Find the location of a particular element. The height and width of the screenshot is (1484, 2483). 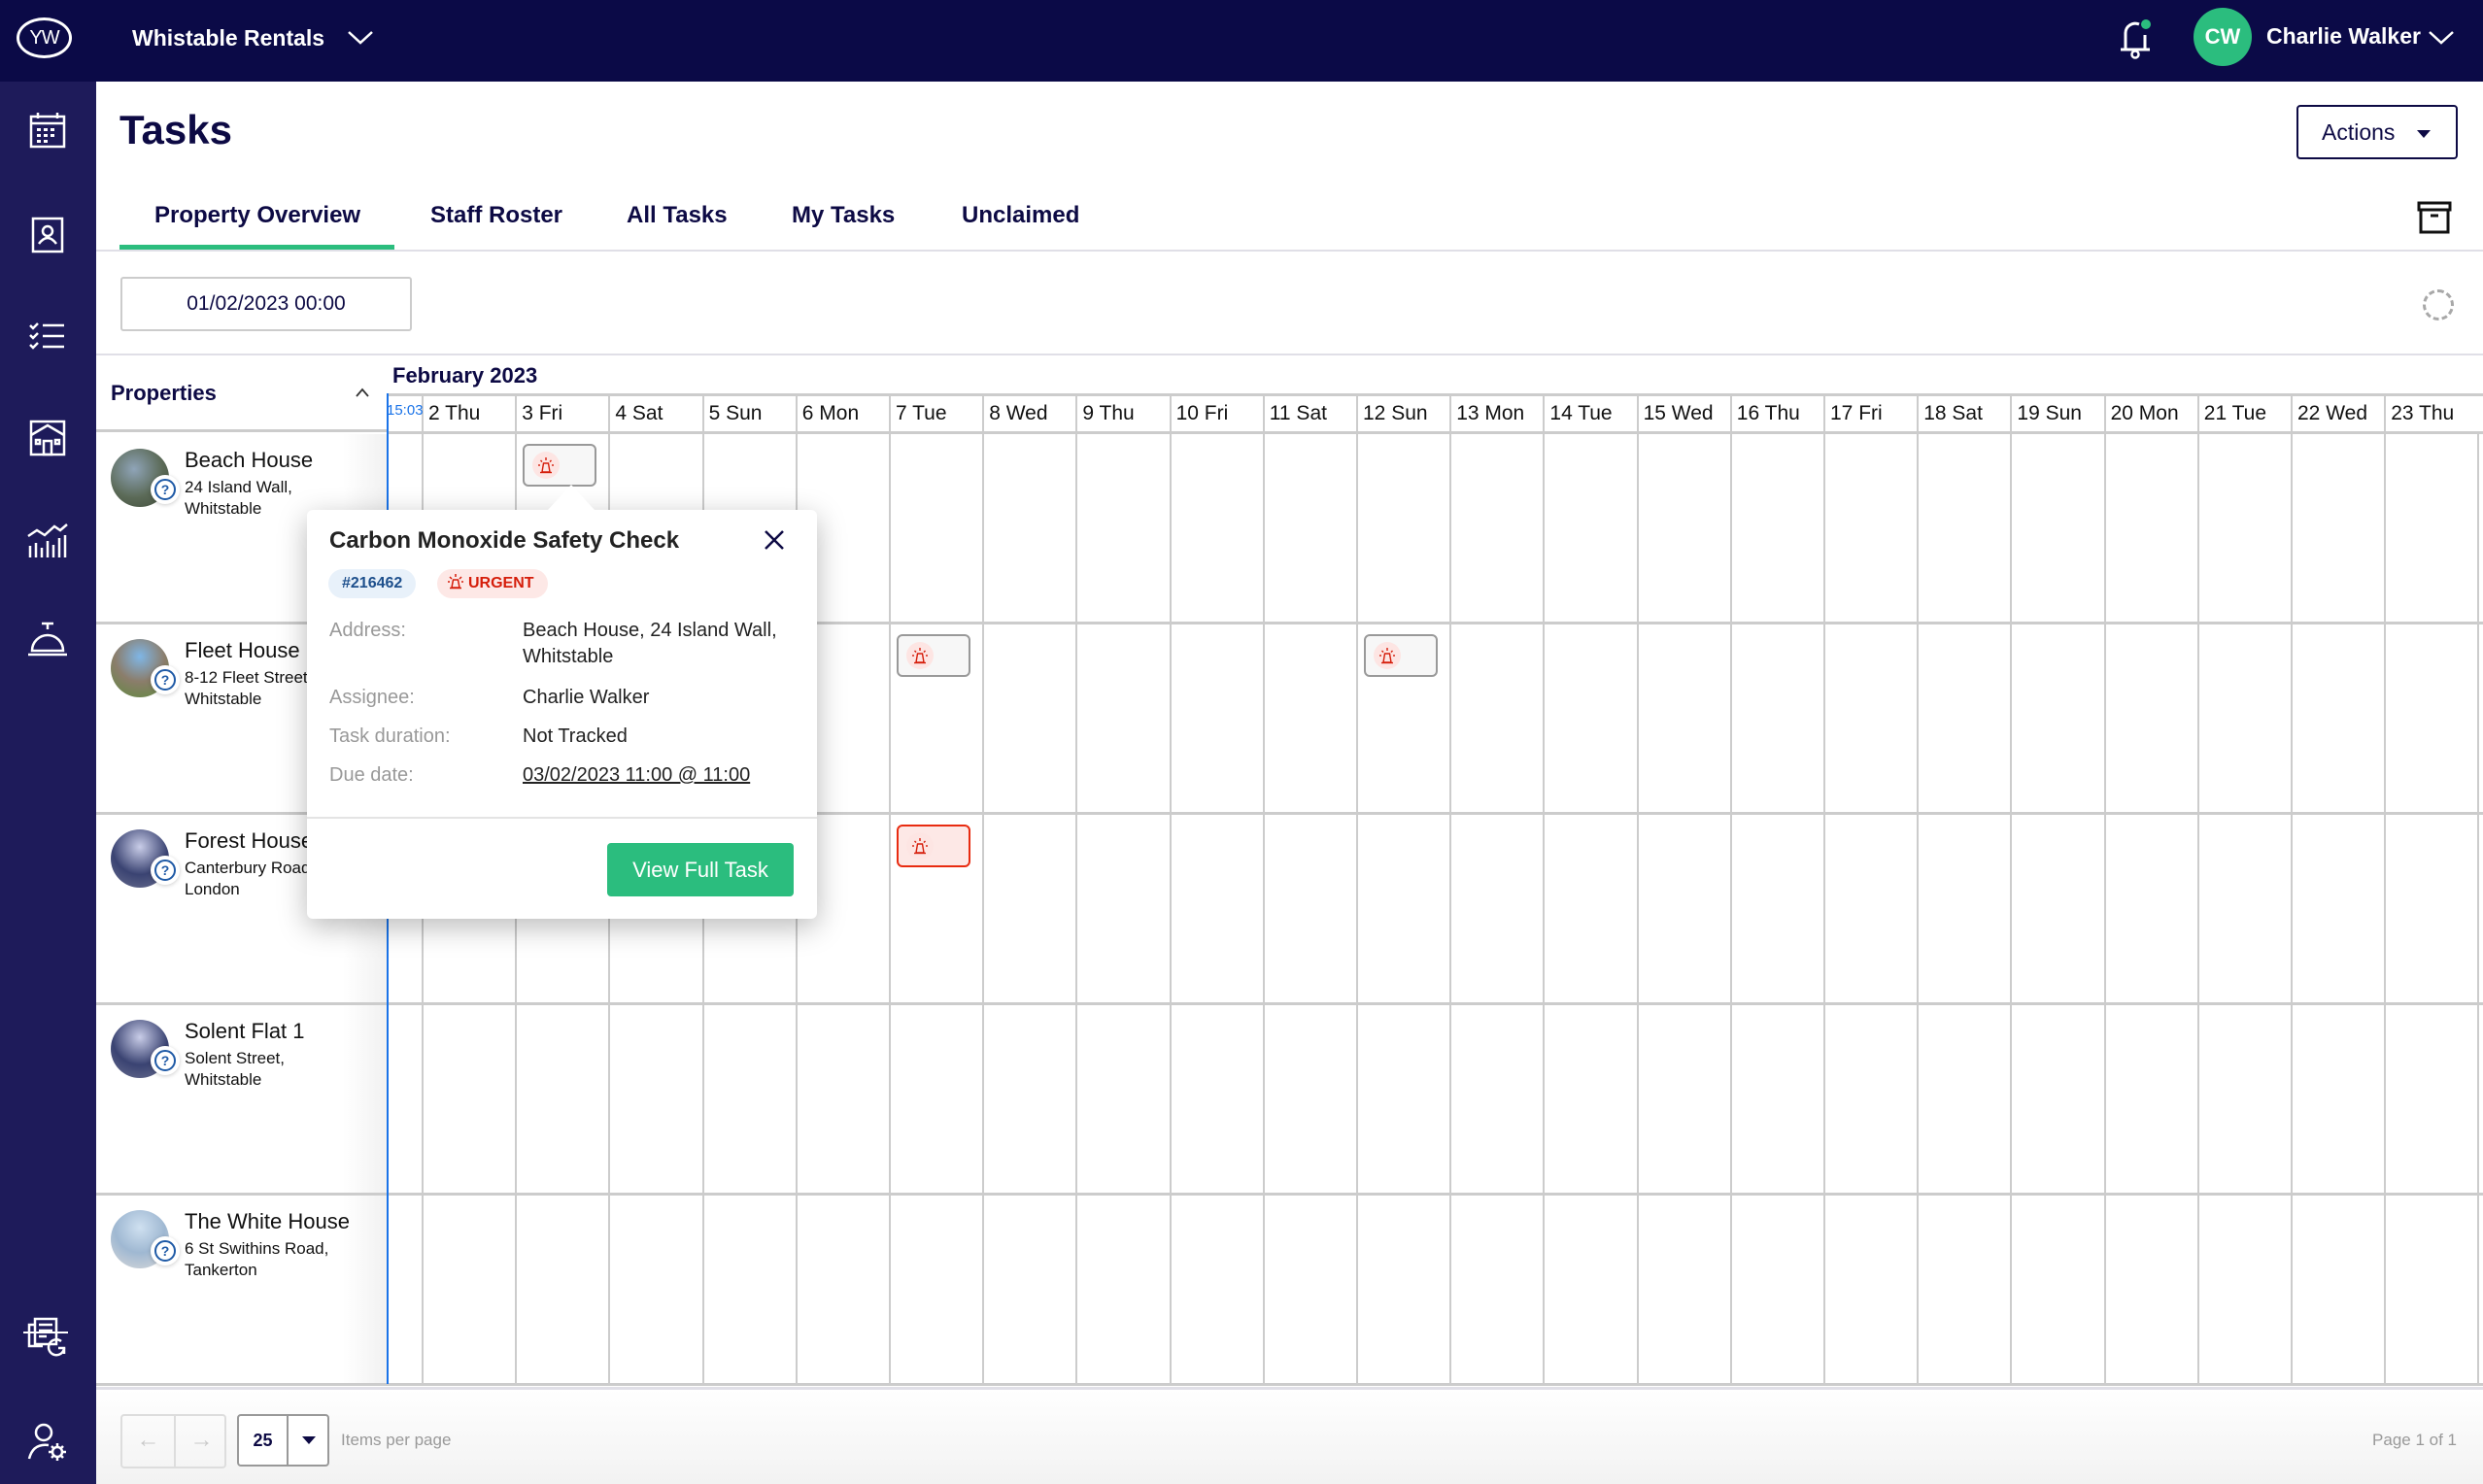

tab-my-tasks: My Tasks is located at coordinates (843, 215).